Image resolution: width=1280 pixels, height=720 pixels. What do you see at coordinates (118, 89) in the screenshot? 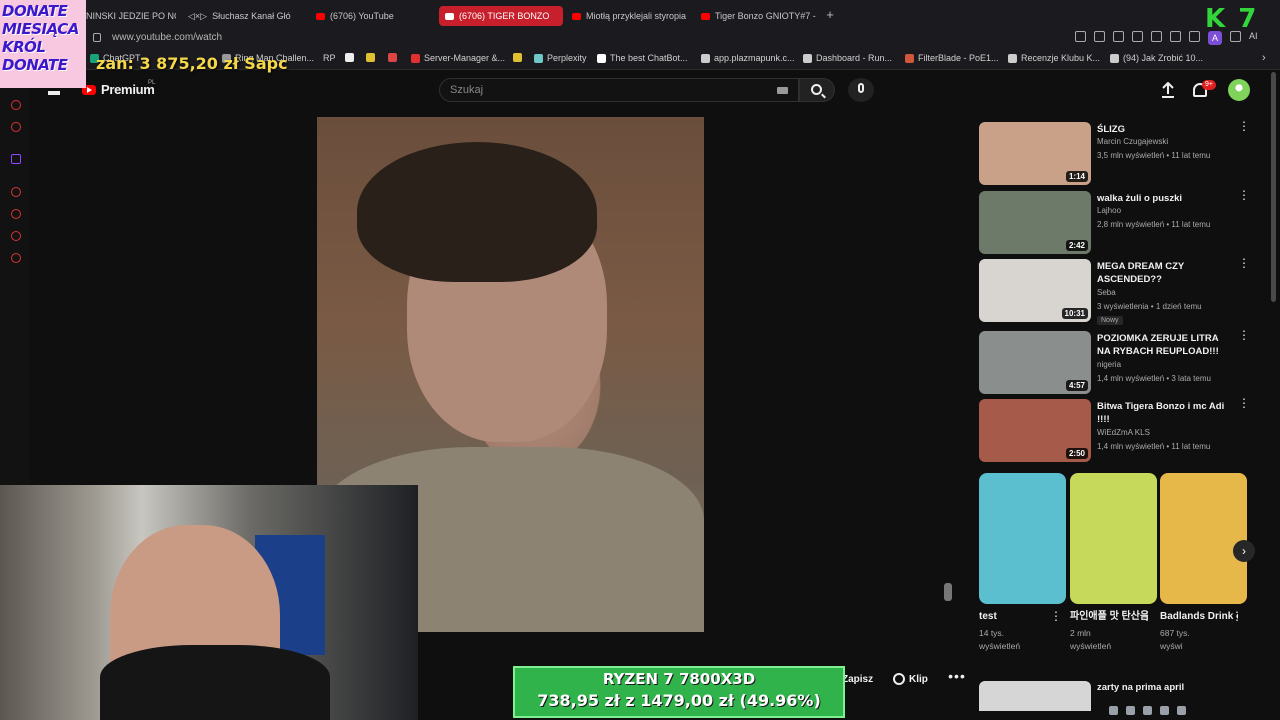
I see `youtube-logo: Premium` at bounding box center [118, 89].